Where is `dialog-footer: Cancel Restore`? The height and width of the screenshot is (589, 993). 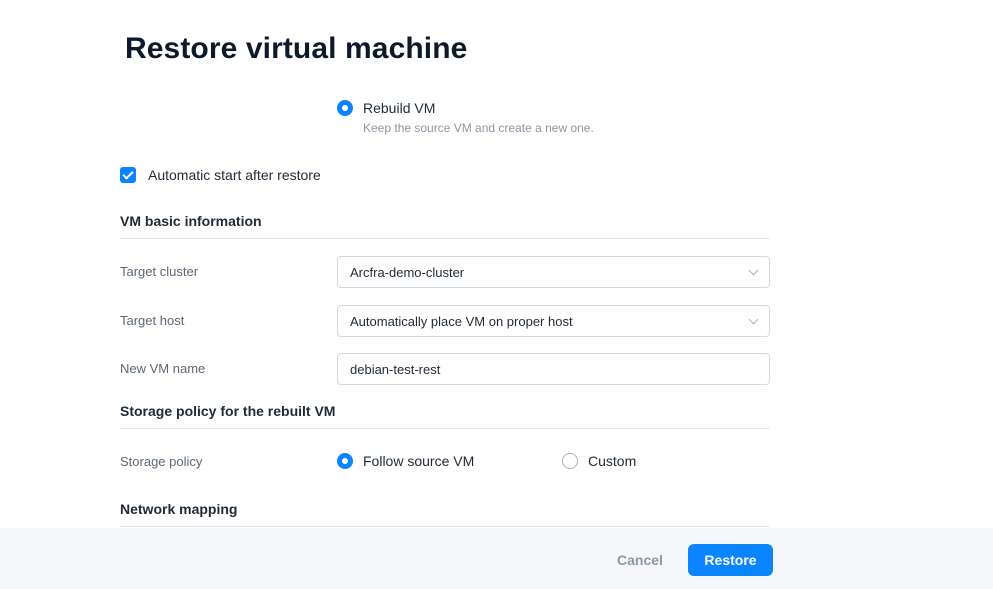 dialog-footer: Cancel Restore is located at coordinates (496, 558).